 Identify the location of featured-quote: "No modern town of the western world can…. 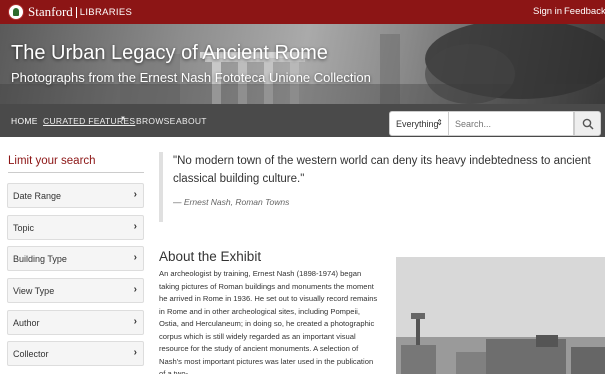
(382, 187).